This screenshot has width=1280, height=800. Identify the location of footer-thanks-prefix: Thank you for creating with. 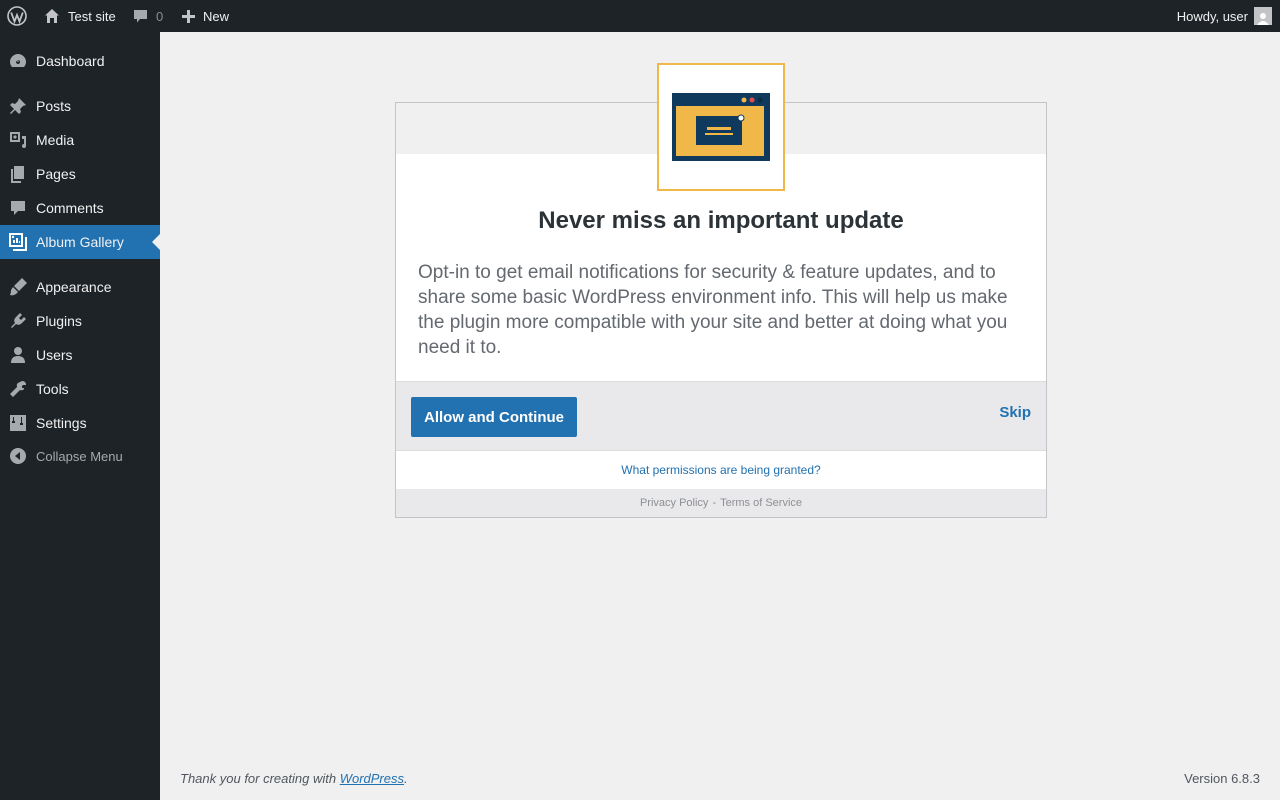
(260, 778).